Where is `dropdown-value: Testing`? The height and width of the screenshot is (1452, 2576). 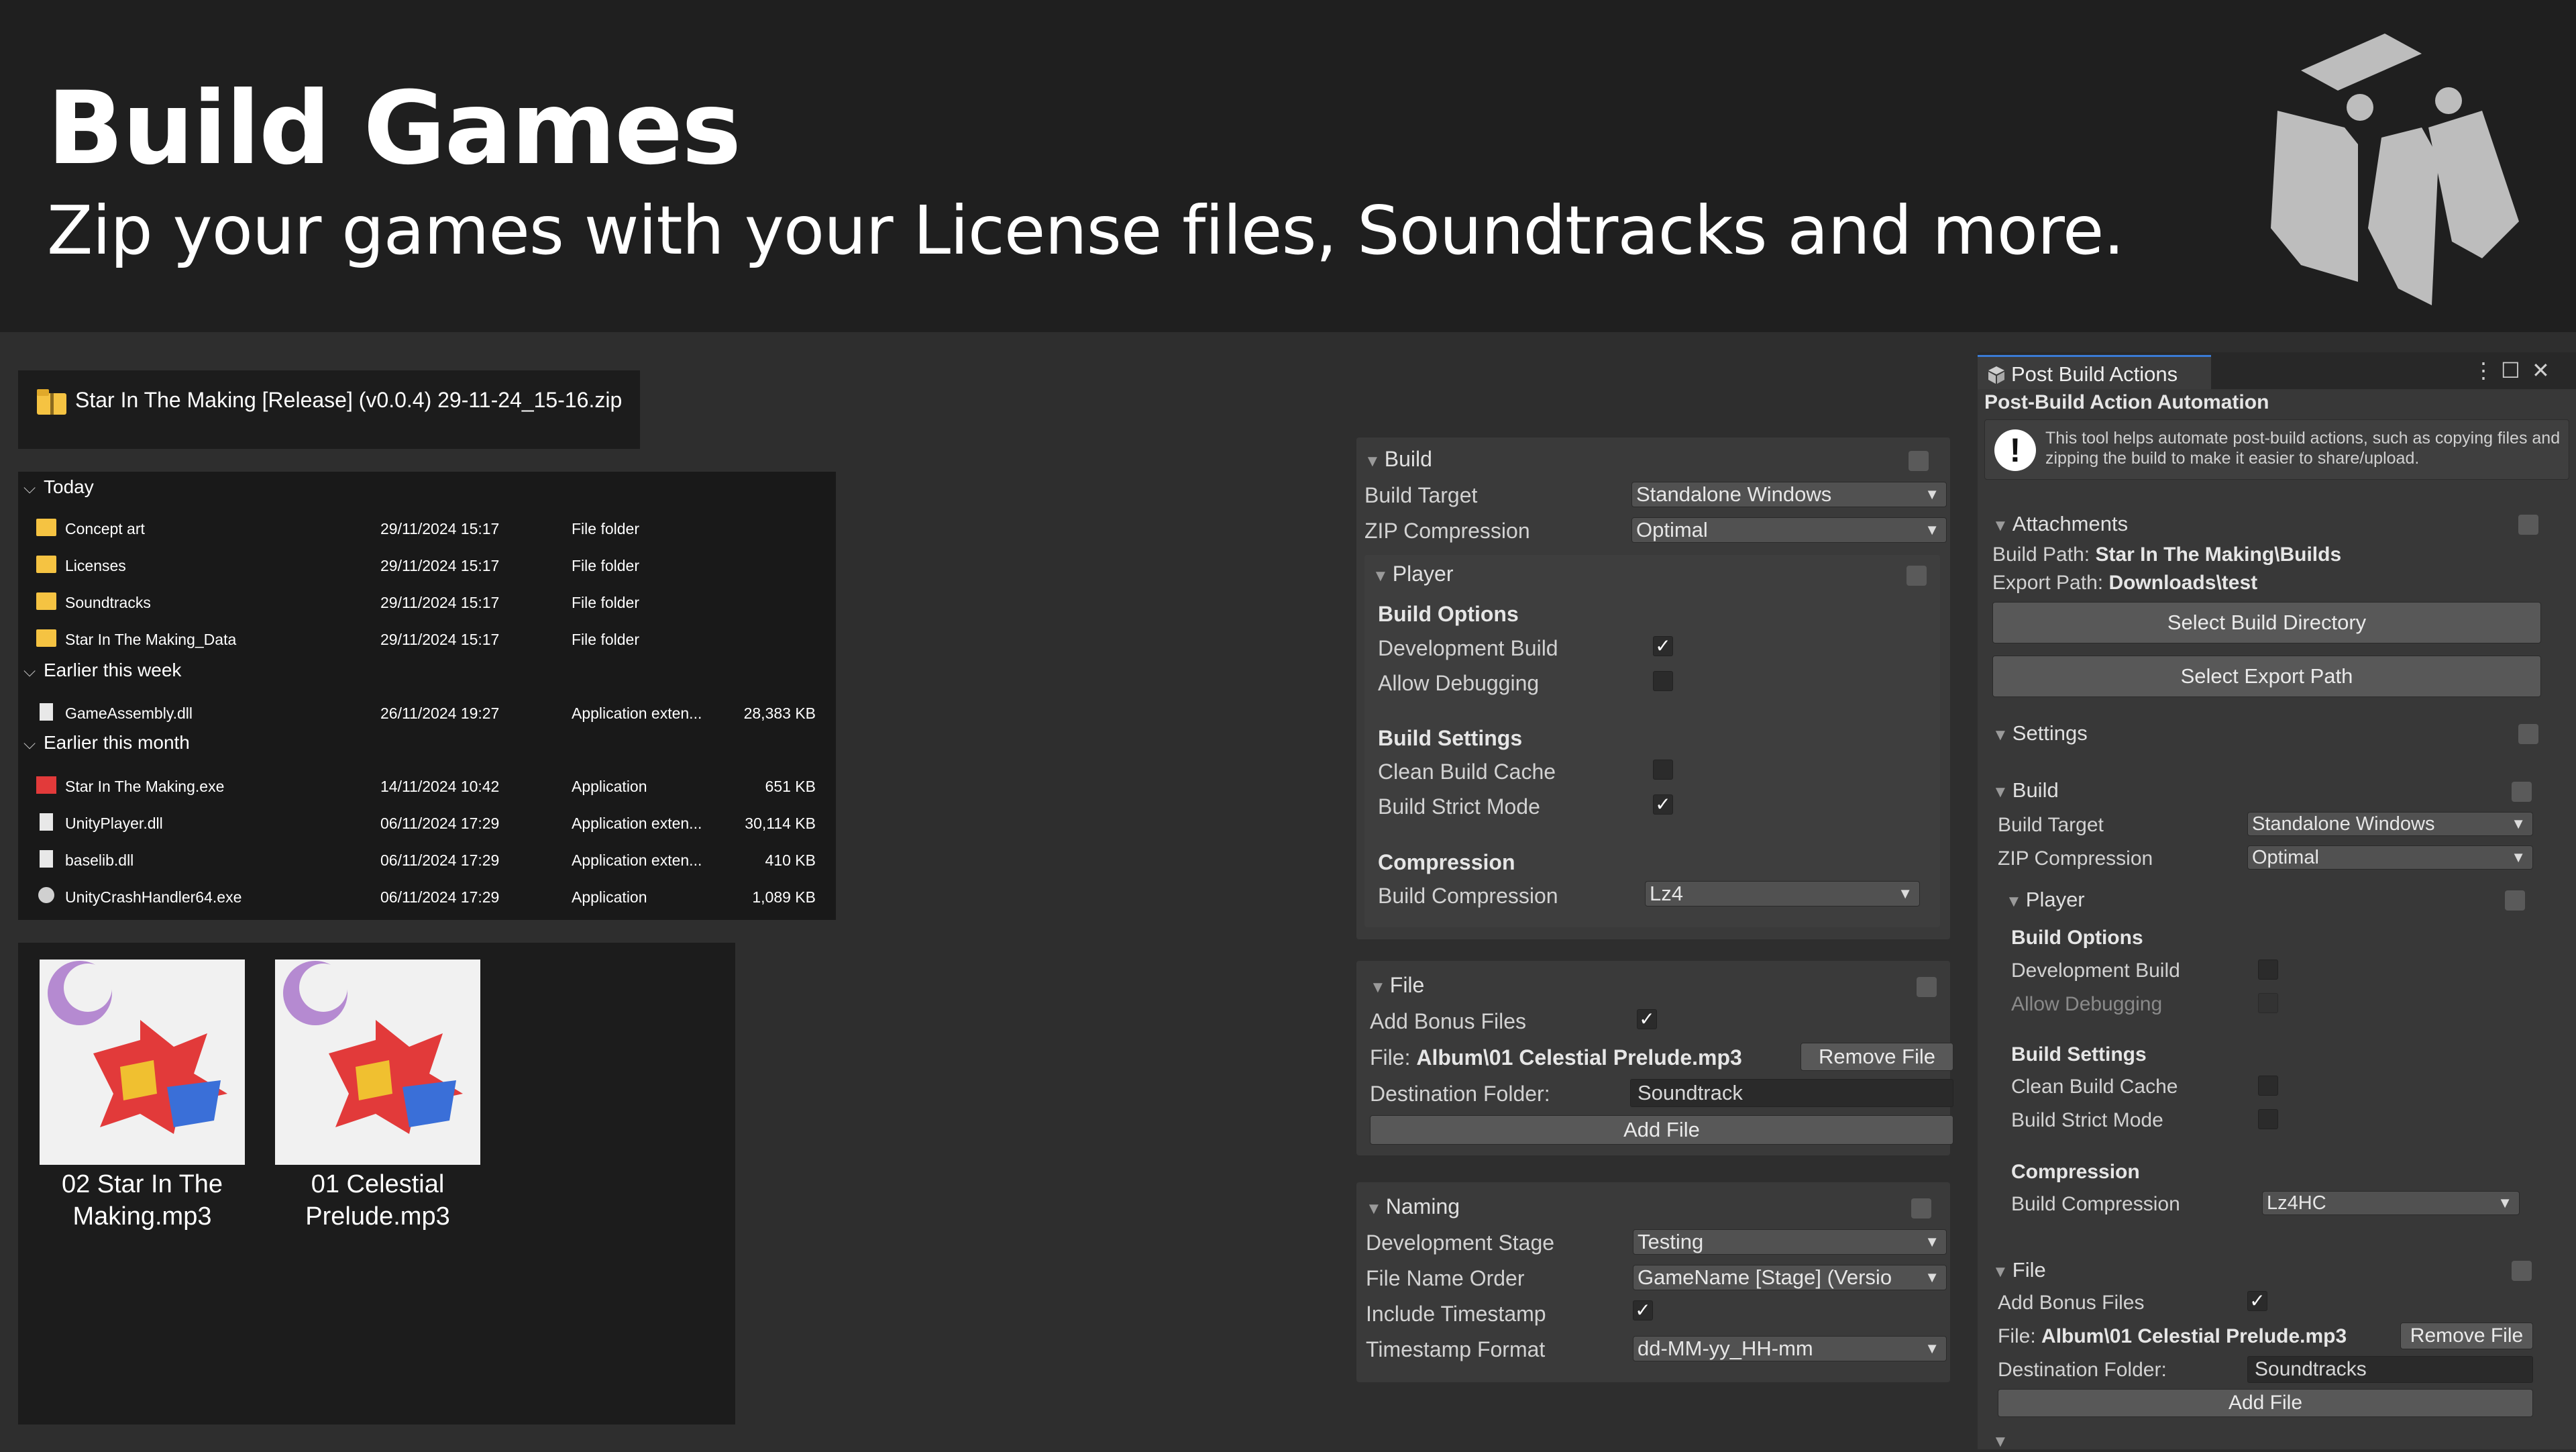
dropdown-value: Testing is located at coordinates (1671, 1242).